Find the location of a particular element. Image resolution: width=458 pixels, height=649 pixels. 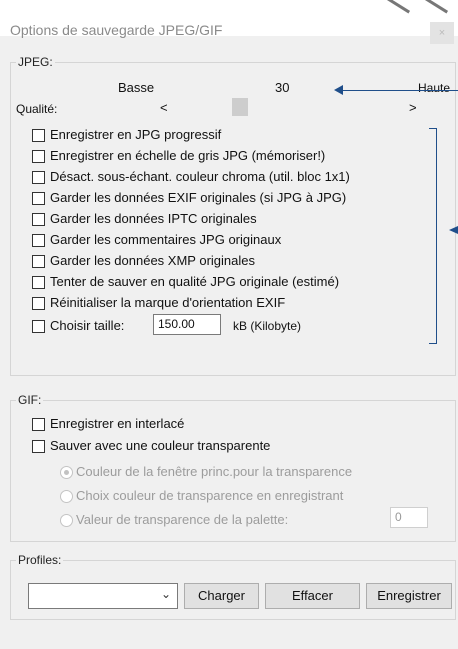

close-button: × is located at coordinates (442, 33).